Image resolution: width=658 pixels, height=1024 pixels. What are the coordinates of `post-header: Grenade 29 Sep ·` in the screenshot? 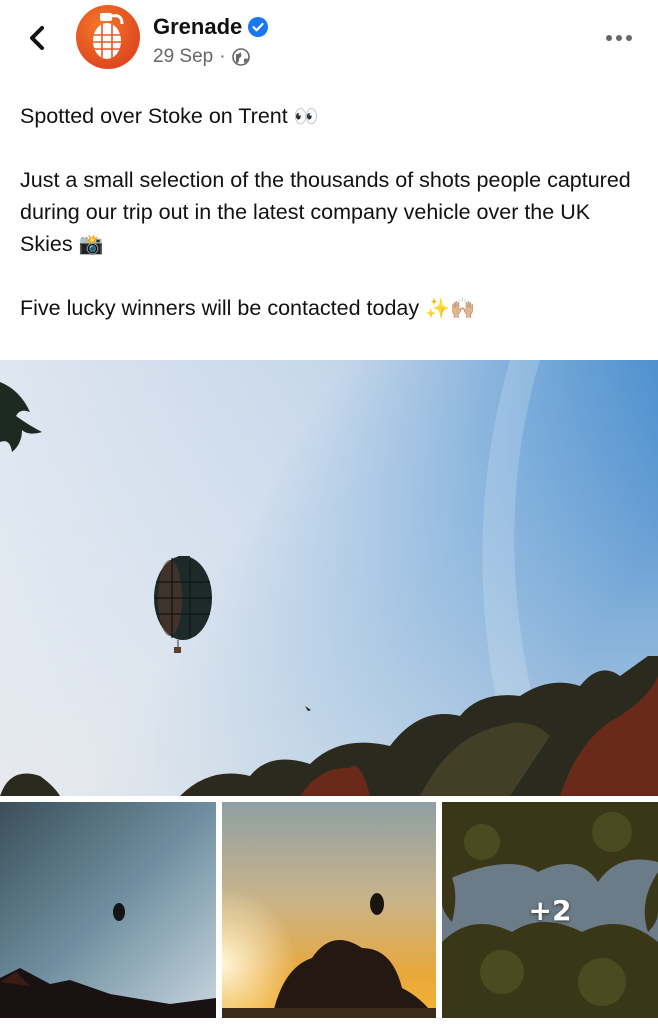 It's located at (329, 42).